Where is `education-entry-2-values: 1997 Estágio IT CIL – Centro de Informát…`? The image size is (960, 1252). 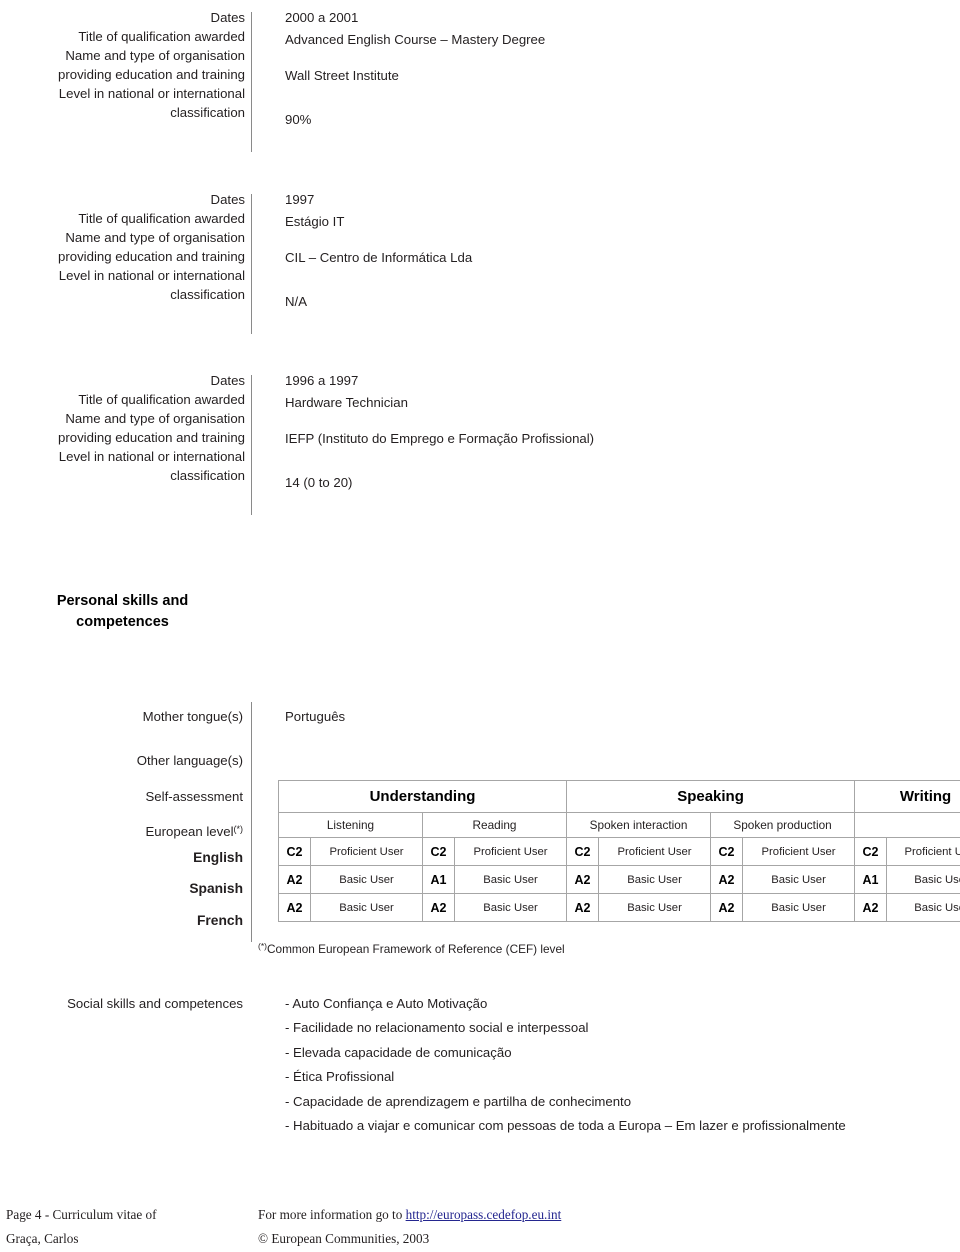 education-entry-2-values: 1997 Estágio IT CIL – Centro de Informát… is located at coordinates (615, 260).